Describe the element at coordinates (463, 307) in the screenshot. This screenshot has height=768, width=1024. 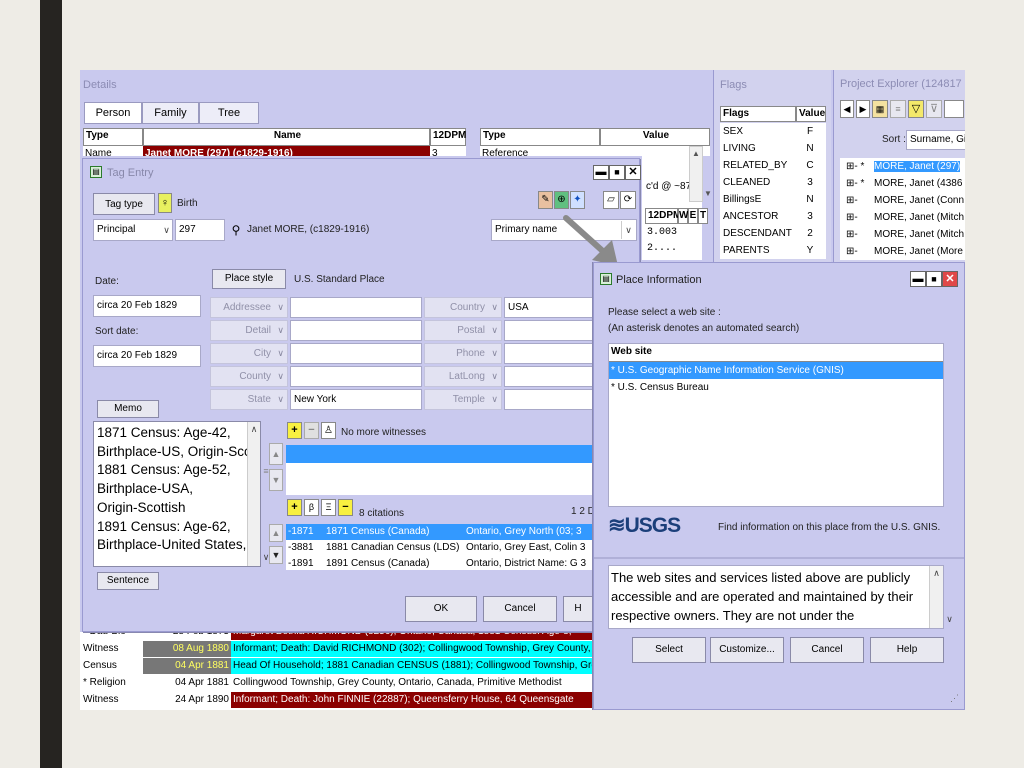
I see `country-label: Country` at that location.